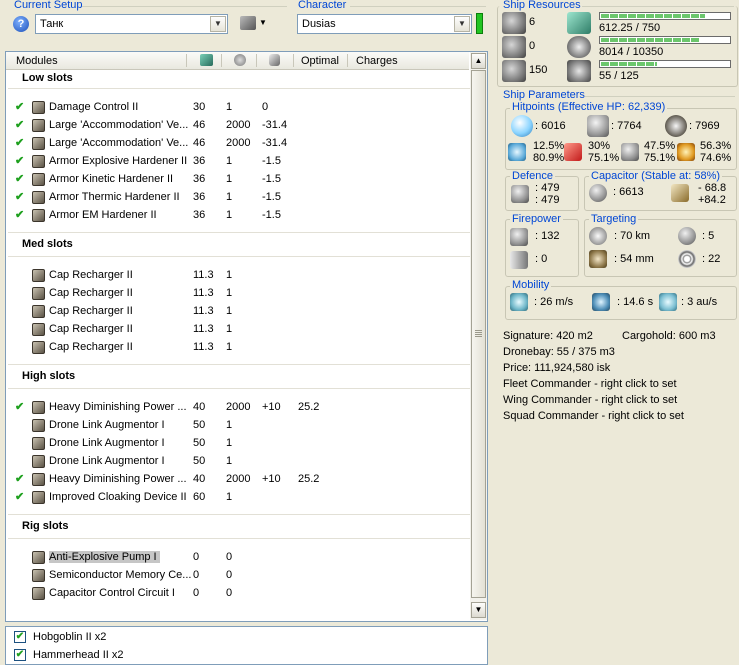  Describe the element at coordinates (248, 23) in the screenshot. I see `setup-tools-icon` at that location.